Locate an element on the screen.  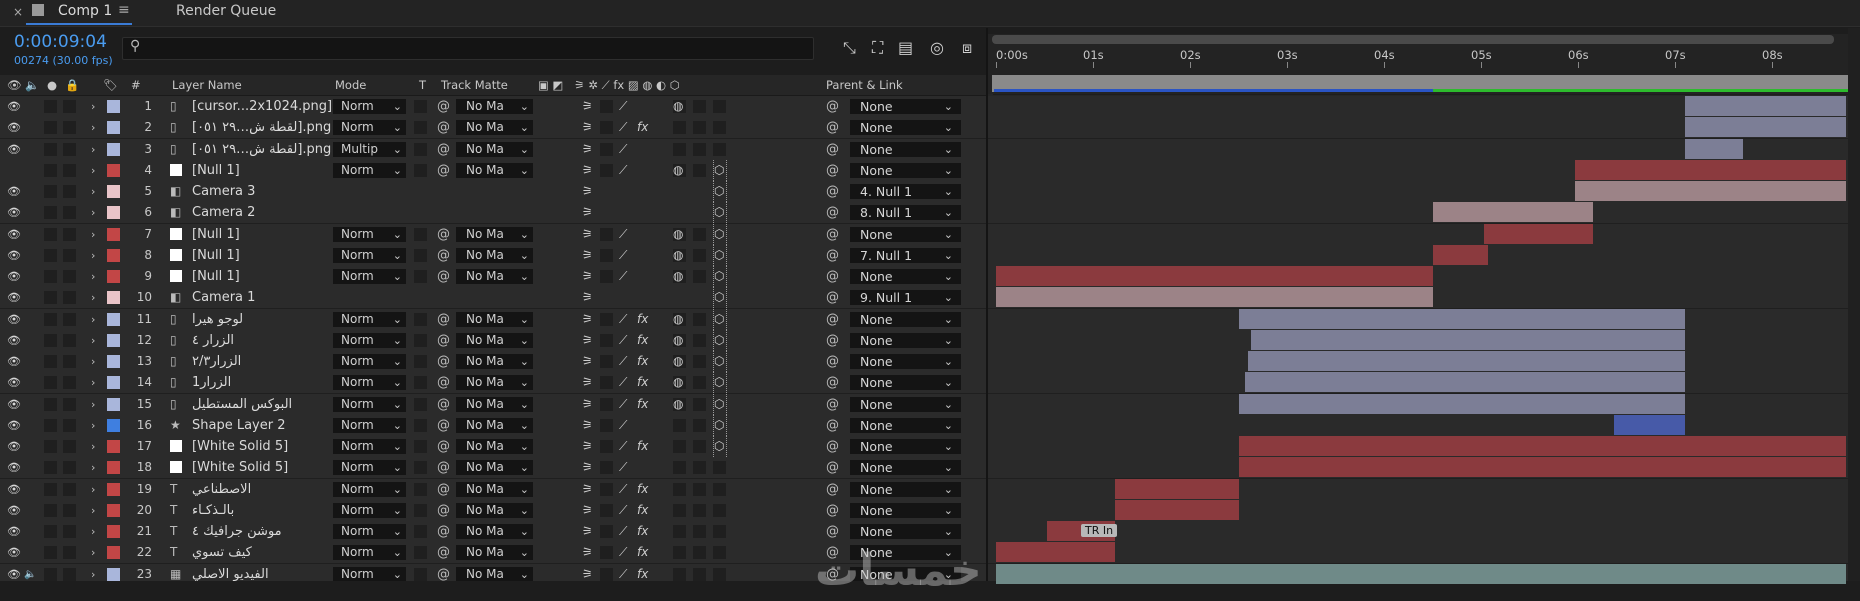
layer-row: 👁 › 13 ▯ الزرار٢/٣ Norm ⌄ @ No Ma ⌄ ⚞ ⟋ fx ◍ ⬡ @ None ⌄ is located at coordinates (496, 362).